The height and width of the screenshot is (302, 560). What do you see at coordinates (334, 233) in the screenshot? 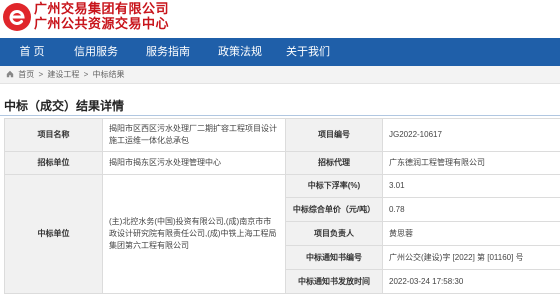
I see `project-manager-label: 项目负责人` at bounding box center [334, 233].